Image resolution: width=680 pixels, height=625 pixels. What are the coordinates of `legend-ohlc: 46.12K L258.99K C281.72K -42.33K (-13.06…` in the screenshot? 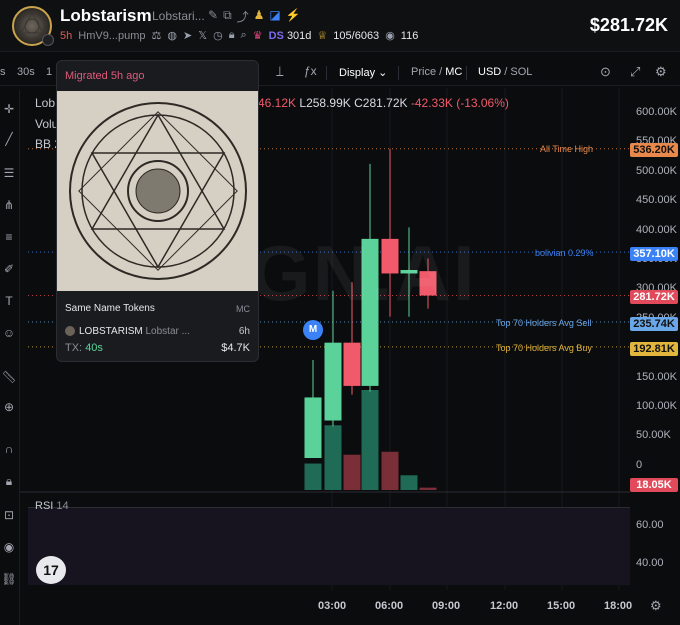 It's located at (383, 103).